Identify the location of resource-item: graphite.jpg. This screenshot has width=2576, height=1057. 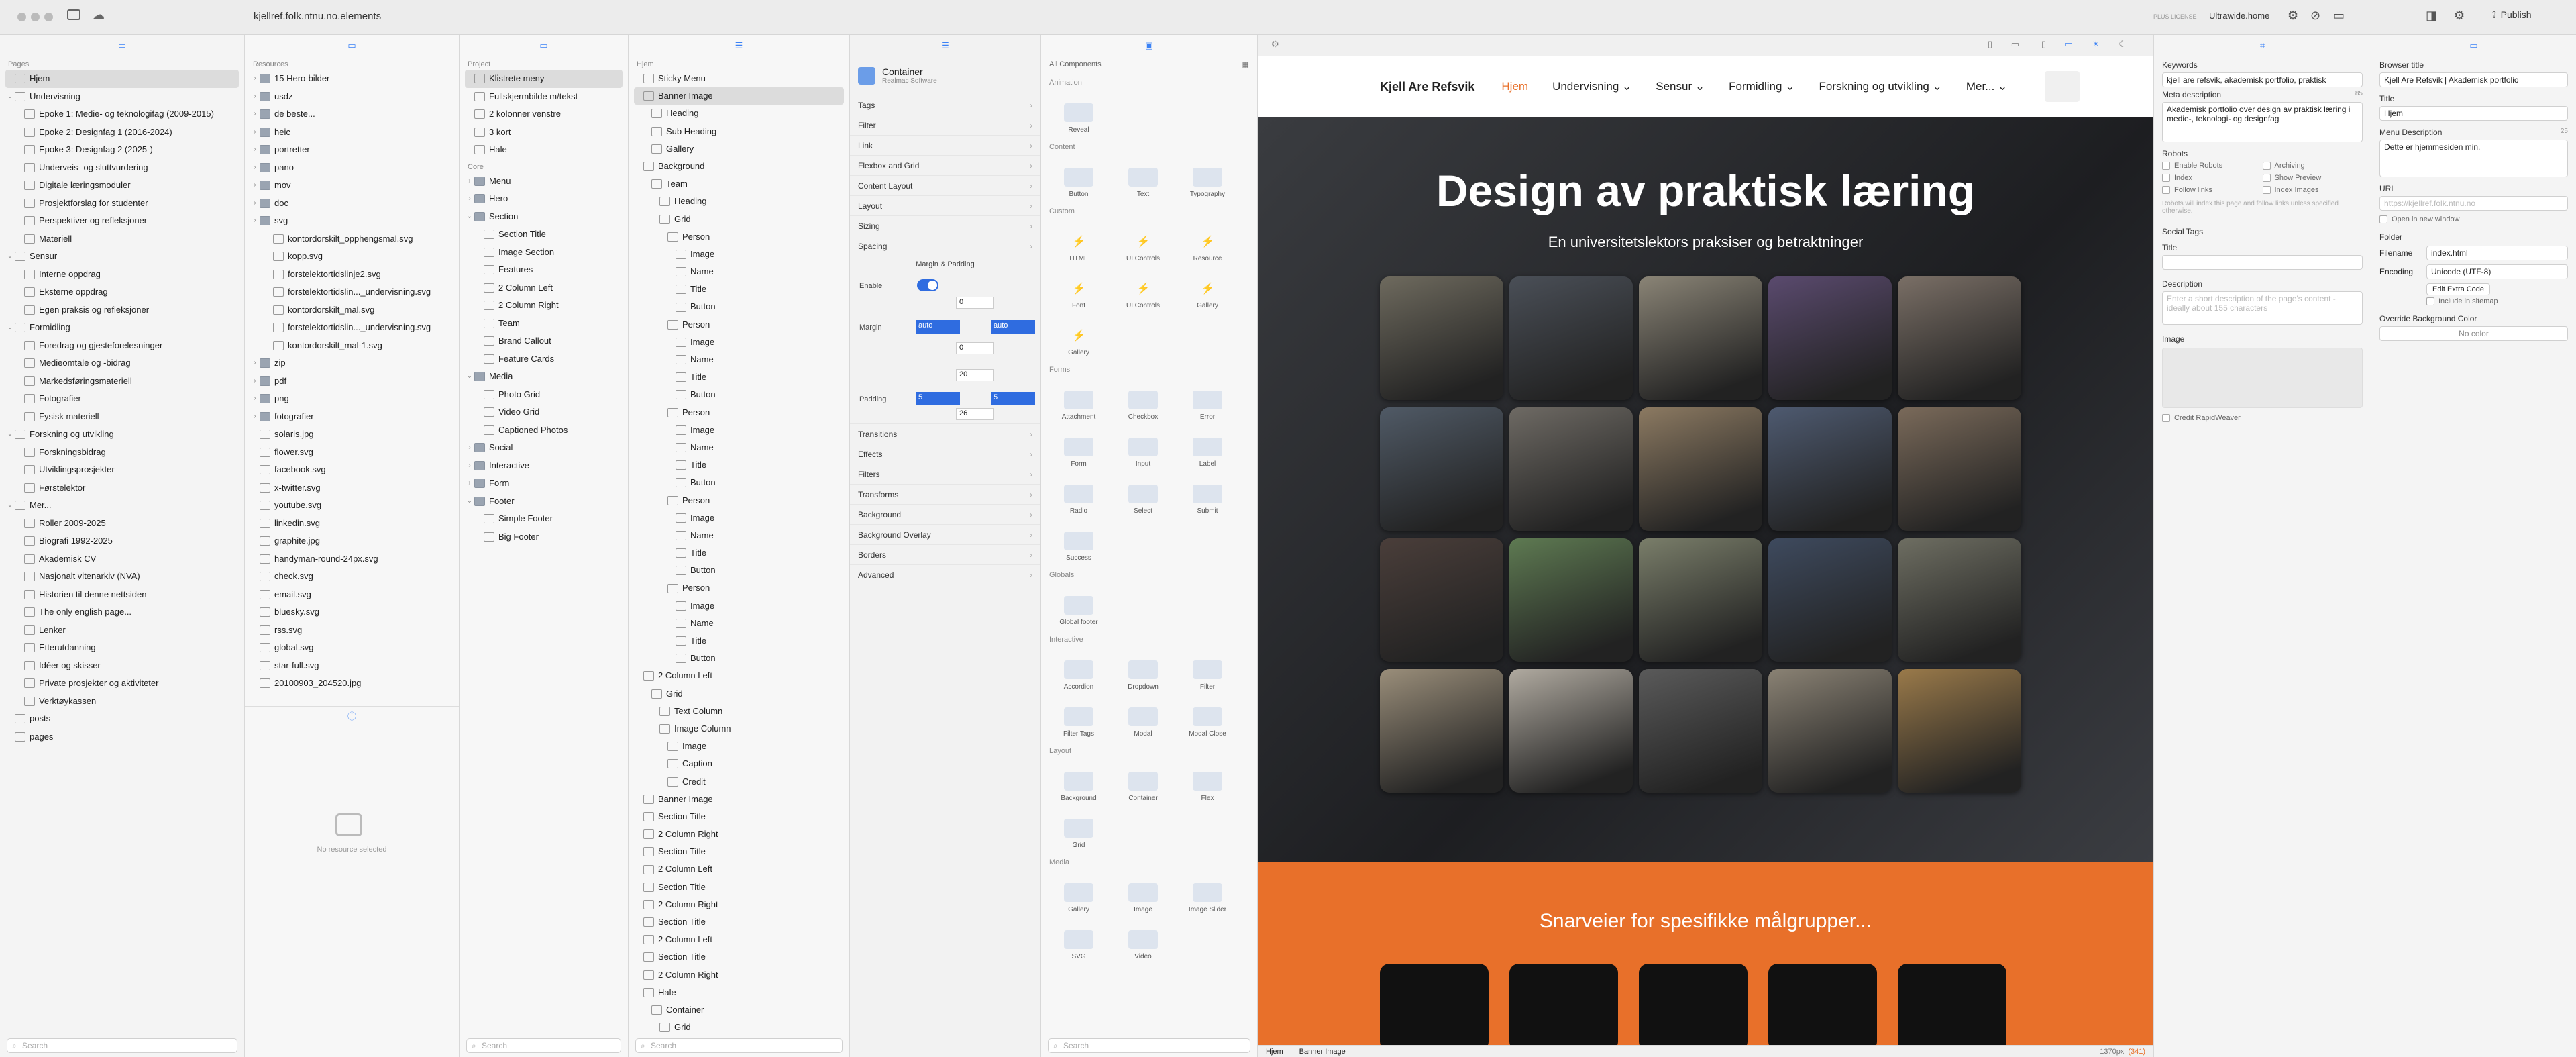
(351, 541).